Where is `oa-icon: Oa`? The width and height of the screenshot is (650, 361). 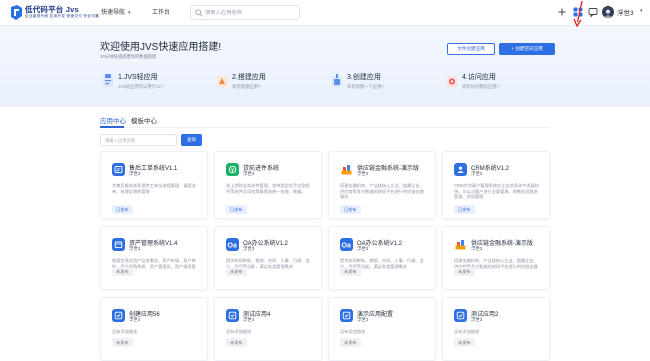
oa-icon: Oa is located at coordinates (346, 244).